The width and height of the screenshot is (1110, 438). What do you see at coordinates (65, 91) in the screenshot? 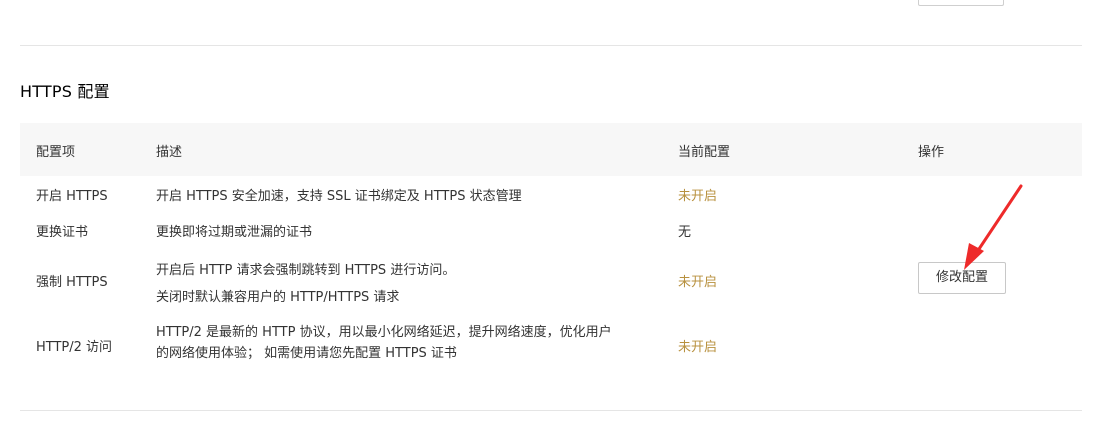
I see `section-title: HTTPS 配置` at bounding box center [65, 91].